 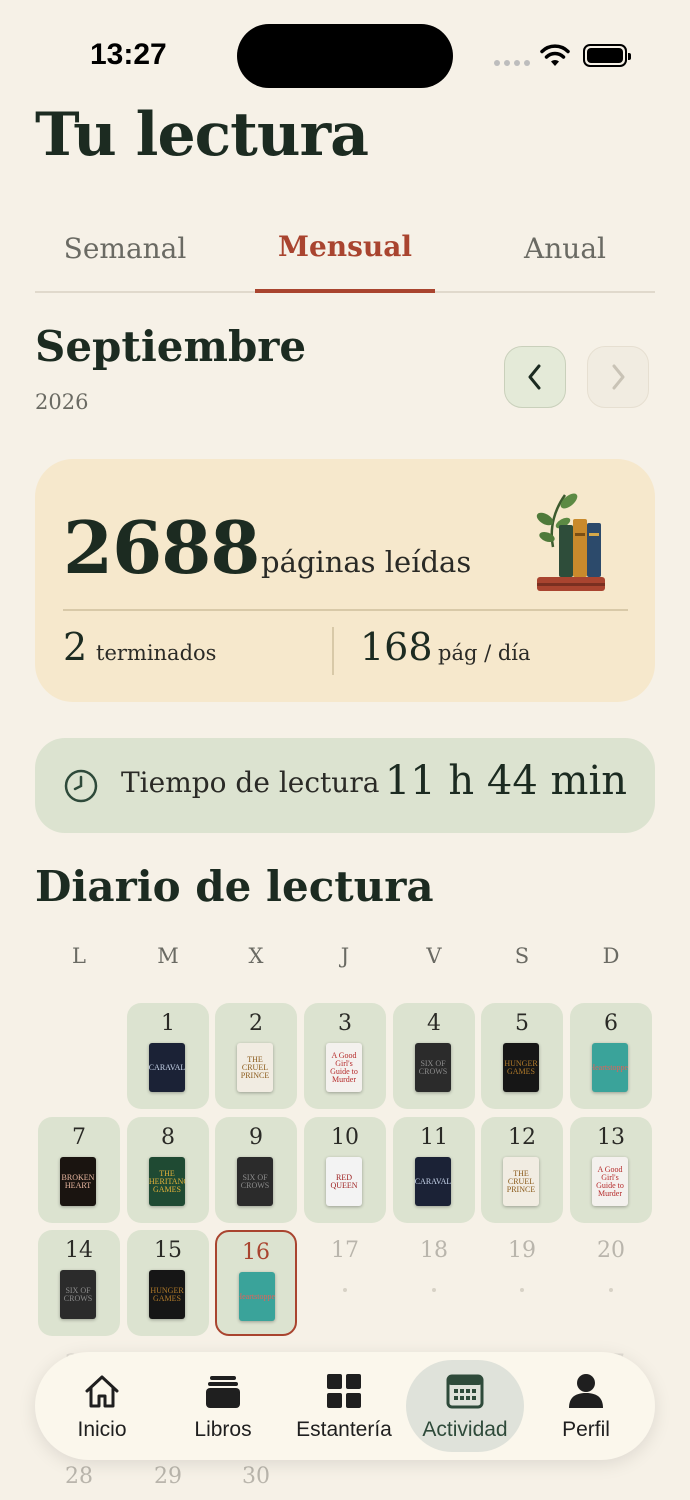 What do you see at coordinates (333, 651) in the screenshot?
I see `card-vertical-divider` at bounding box center [333, 651].